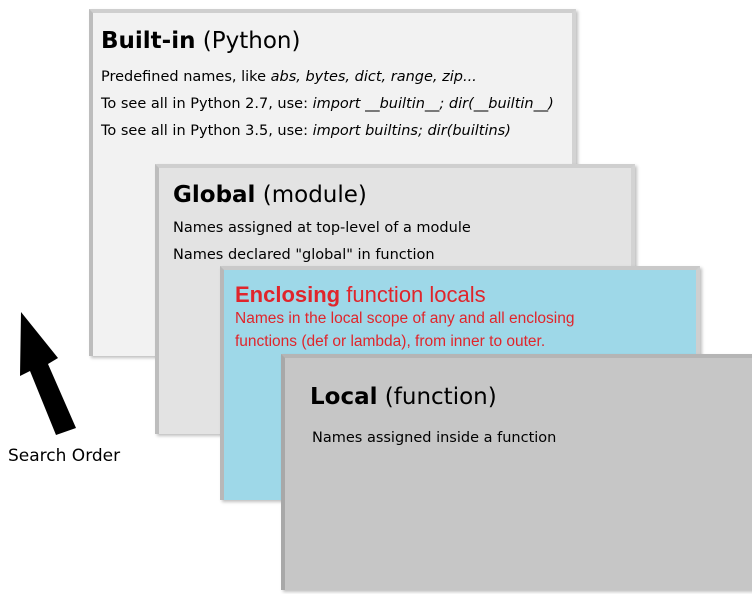 Image resolution: width=752 pixels, height=594 pixels. What do you see at coordinates (411, 131) in the screenshot?
I see `builtin-line-3-code: import builtins; dir(builtins)` at bounding box center [411, 131].